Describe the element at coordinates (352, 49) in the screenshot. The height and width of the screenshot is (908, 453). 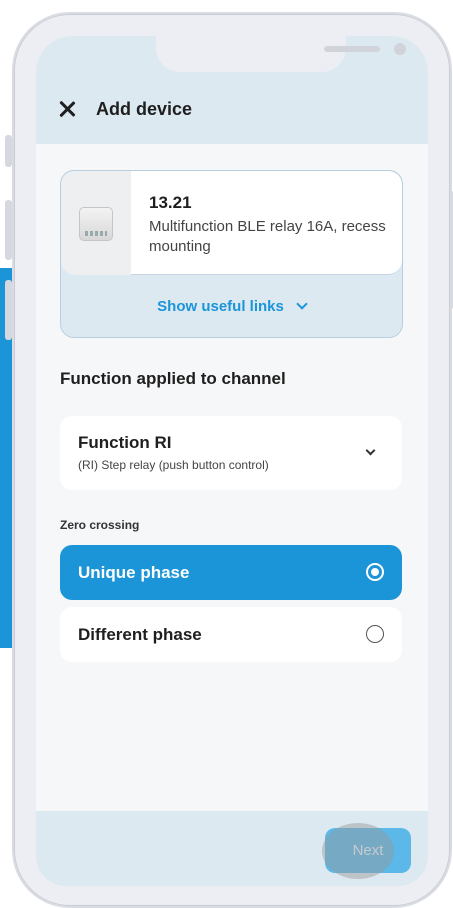
I see `speaker-grille` at that location.